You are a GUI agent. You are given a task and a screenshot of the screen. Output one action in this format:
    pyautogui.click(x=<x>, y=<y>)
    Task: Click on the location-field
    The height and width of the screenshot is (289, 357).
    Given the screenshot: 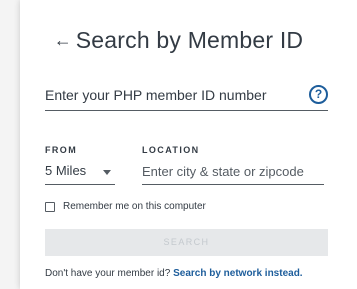 What is the action you would take?
    pyautogui.click(x=233, y=172)
    